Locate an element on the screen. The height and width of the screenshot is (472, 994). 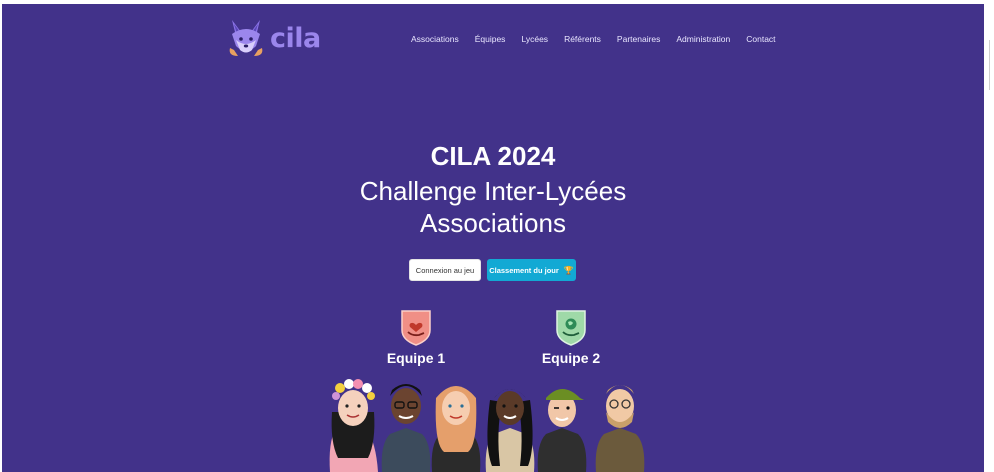
hero-subtitle-line2: Associations is located at coordinates (493, 223).